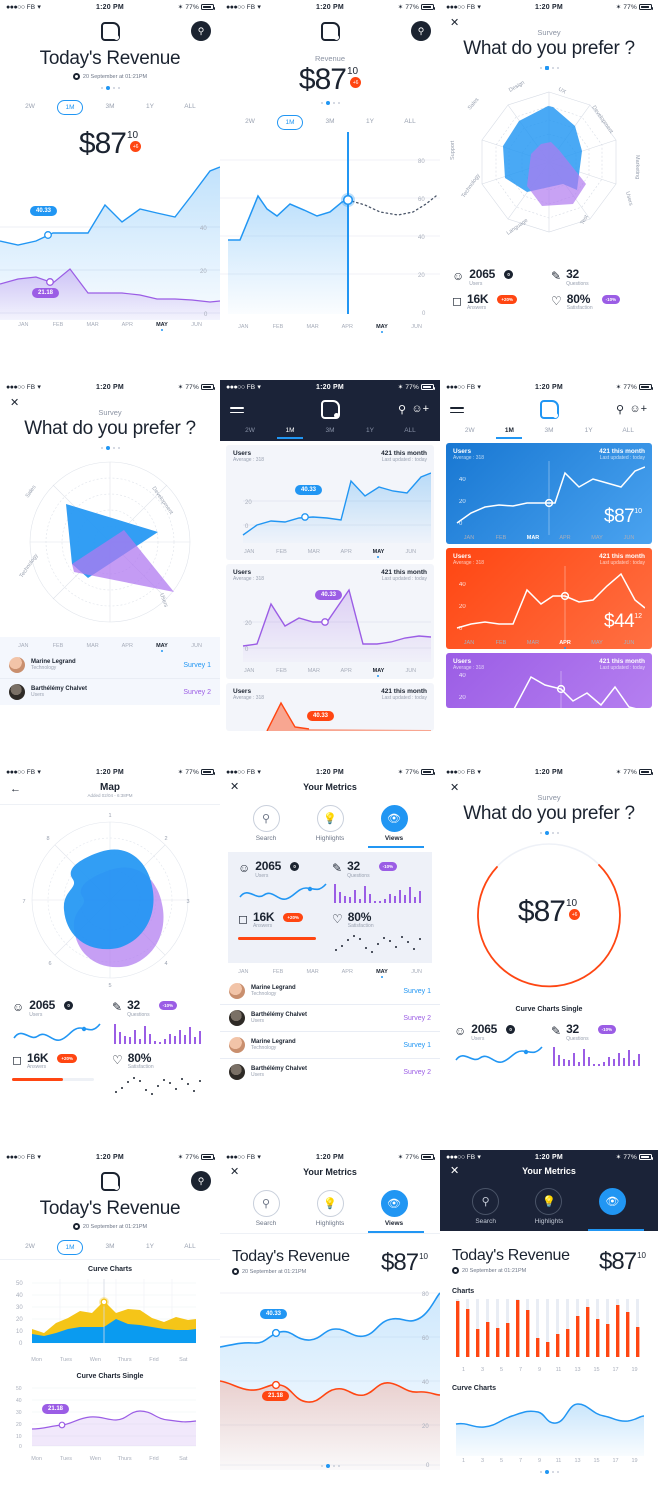 Image resolution: width=658 pixels, height=1505 pixels. I want to click on svg-text: Sales, so click(31, 491).